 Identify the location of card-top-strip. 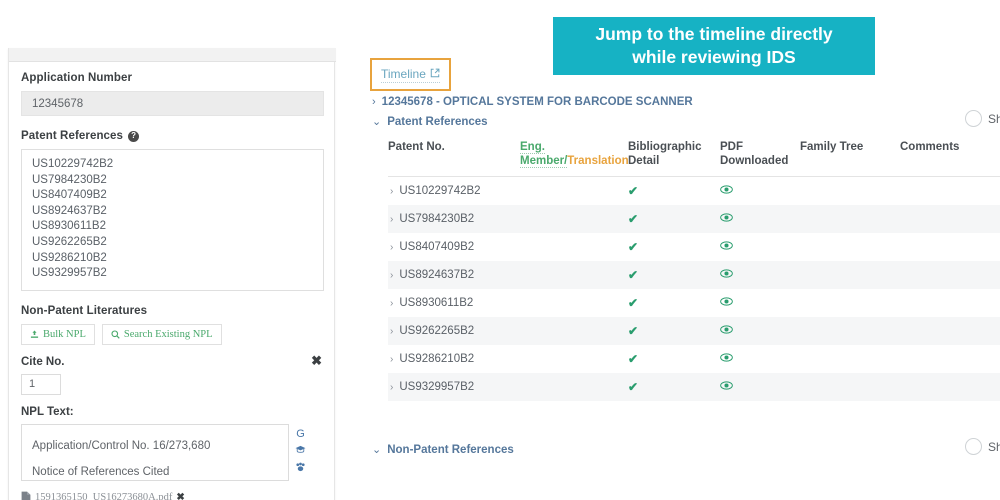
(172, 55).